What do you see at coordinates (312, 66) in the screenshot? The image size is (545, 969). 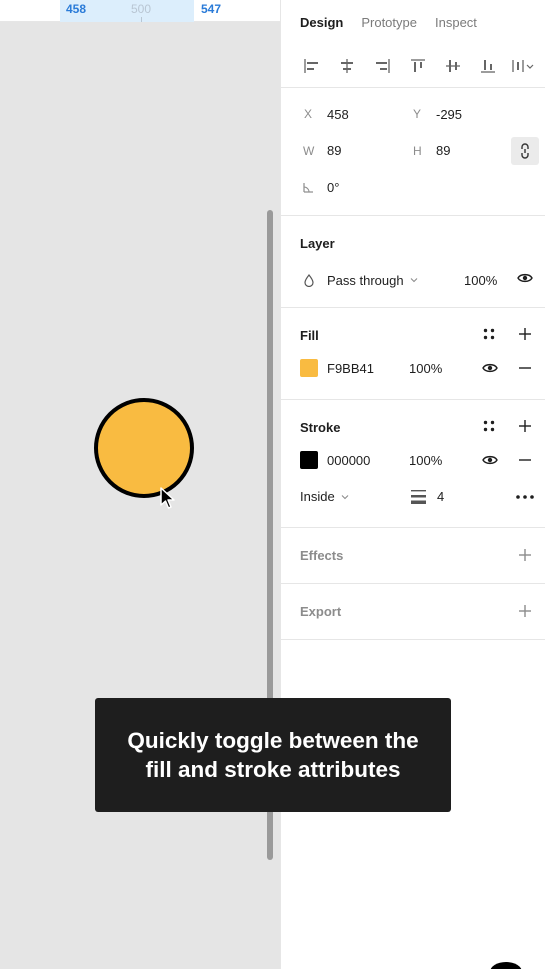 I see `align-left-icon` at bounding box center [312, 66].